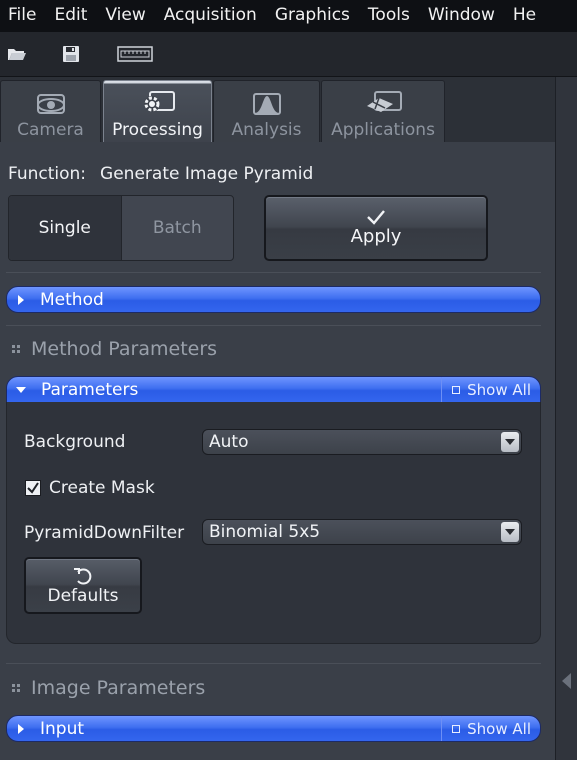 The height and width of the screenshot is (760, 577). What do you see at coordinates (207, 174) in the screenshot?
I see `function-value: Generate Image Pyramid` at bounding box center [207, 174].